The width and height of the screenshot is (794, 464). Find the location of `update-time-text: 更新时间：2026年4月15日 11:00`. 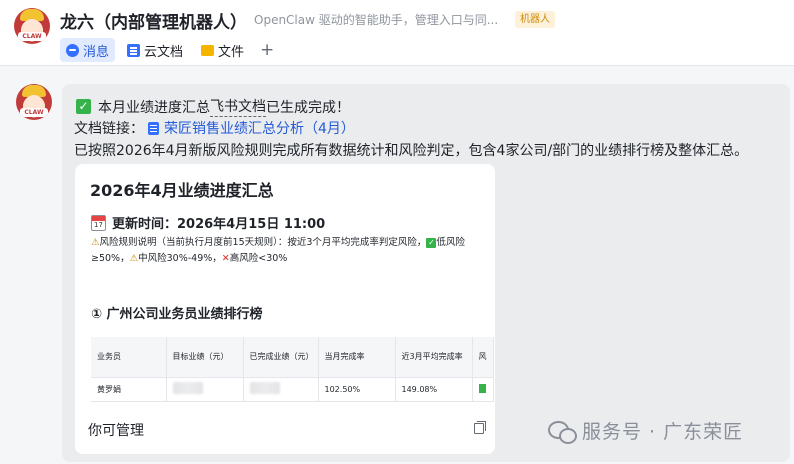

update-time-text: 更新时间：2026年4月15日 11:00 is located at coordinates (219, 224).